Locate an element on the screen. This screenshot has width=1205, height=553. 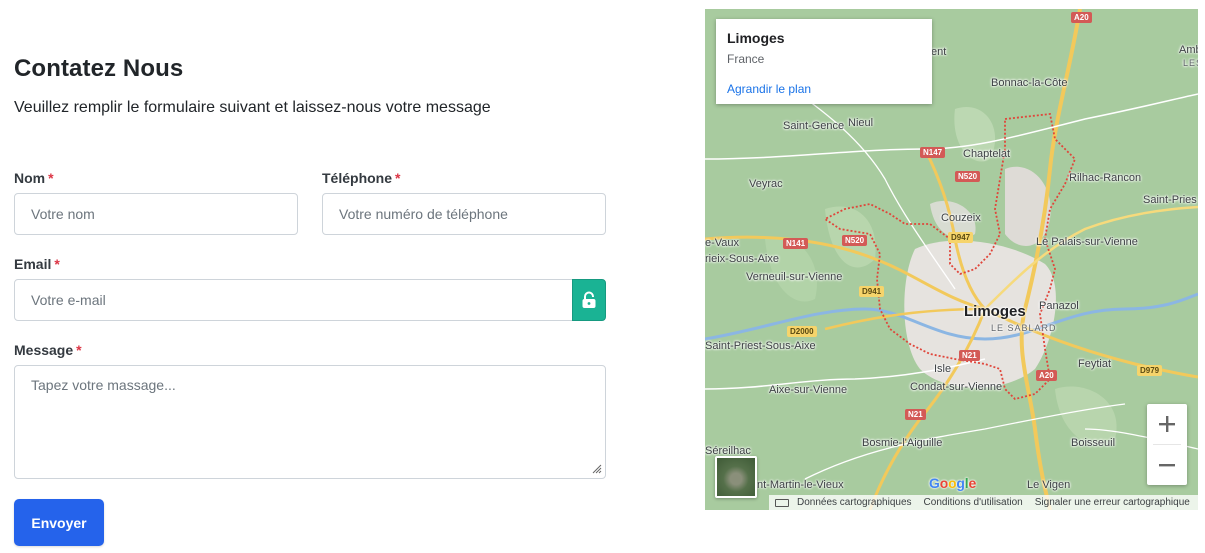
road-shield: D979 is located at coordinates (1150, 370).